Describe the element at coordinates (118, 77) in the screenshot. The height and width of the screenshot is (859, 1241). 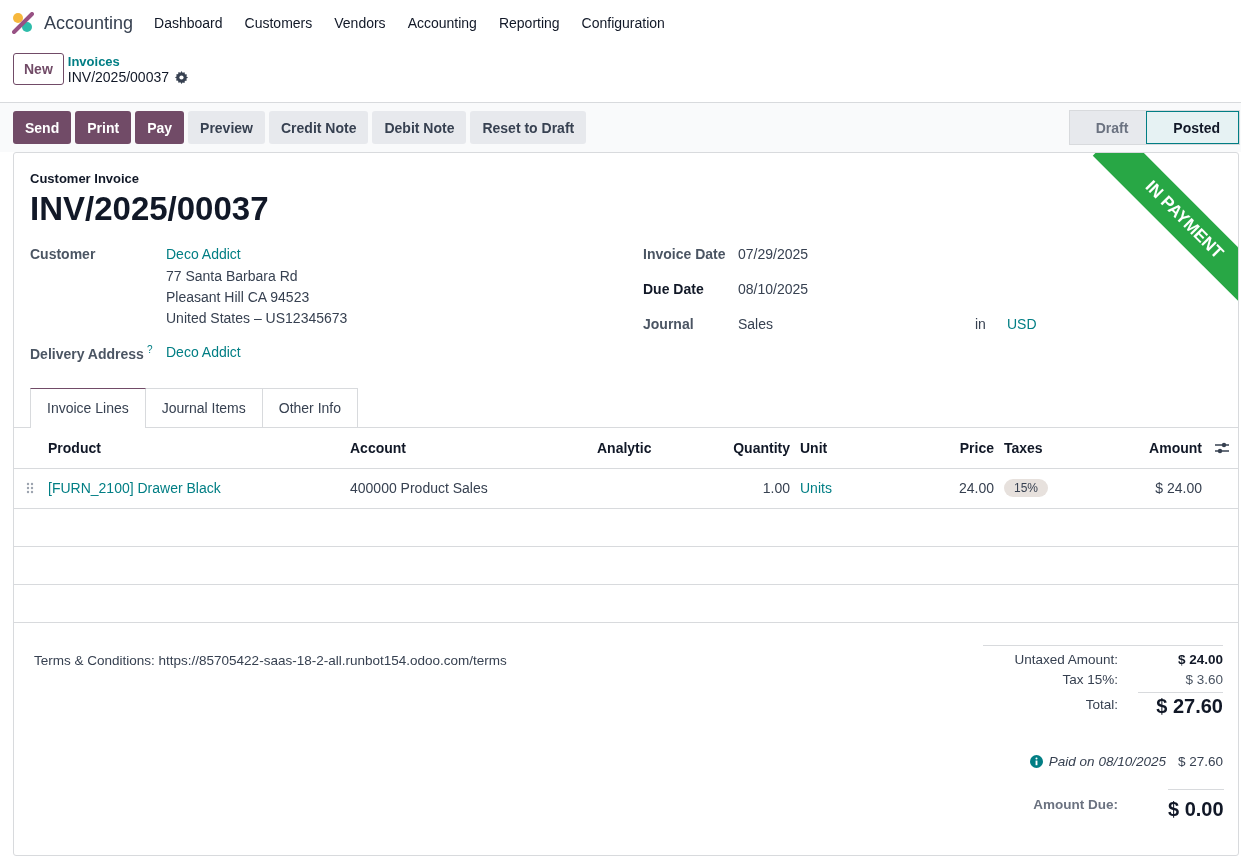
I see `breadcrumb-current: INV/2025/00037` at that location.